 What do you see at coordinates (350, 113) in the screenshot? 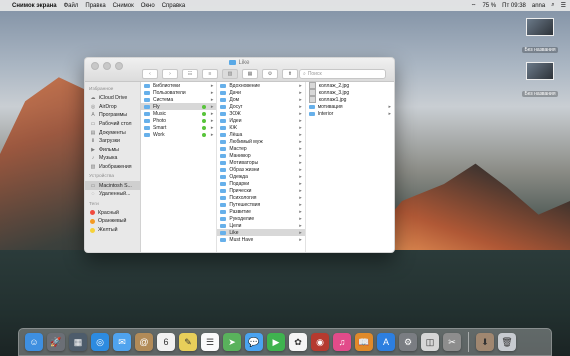
I see `column-row: Interior ▸` at bounding box center [350, 113].